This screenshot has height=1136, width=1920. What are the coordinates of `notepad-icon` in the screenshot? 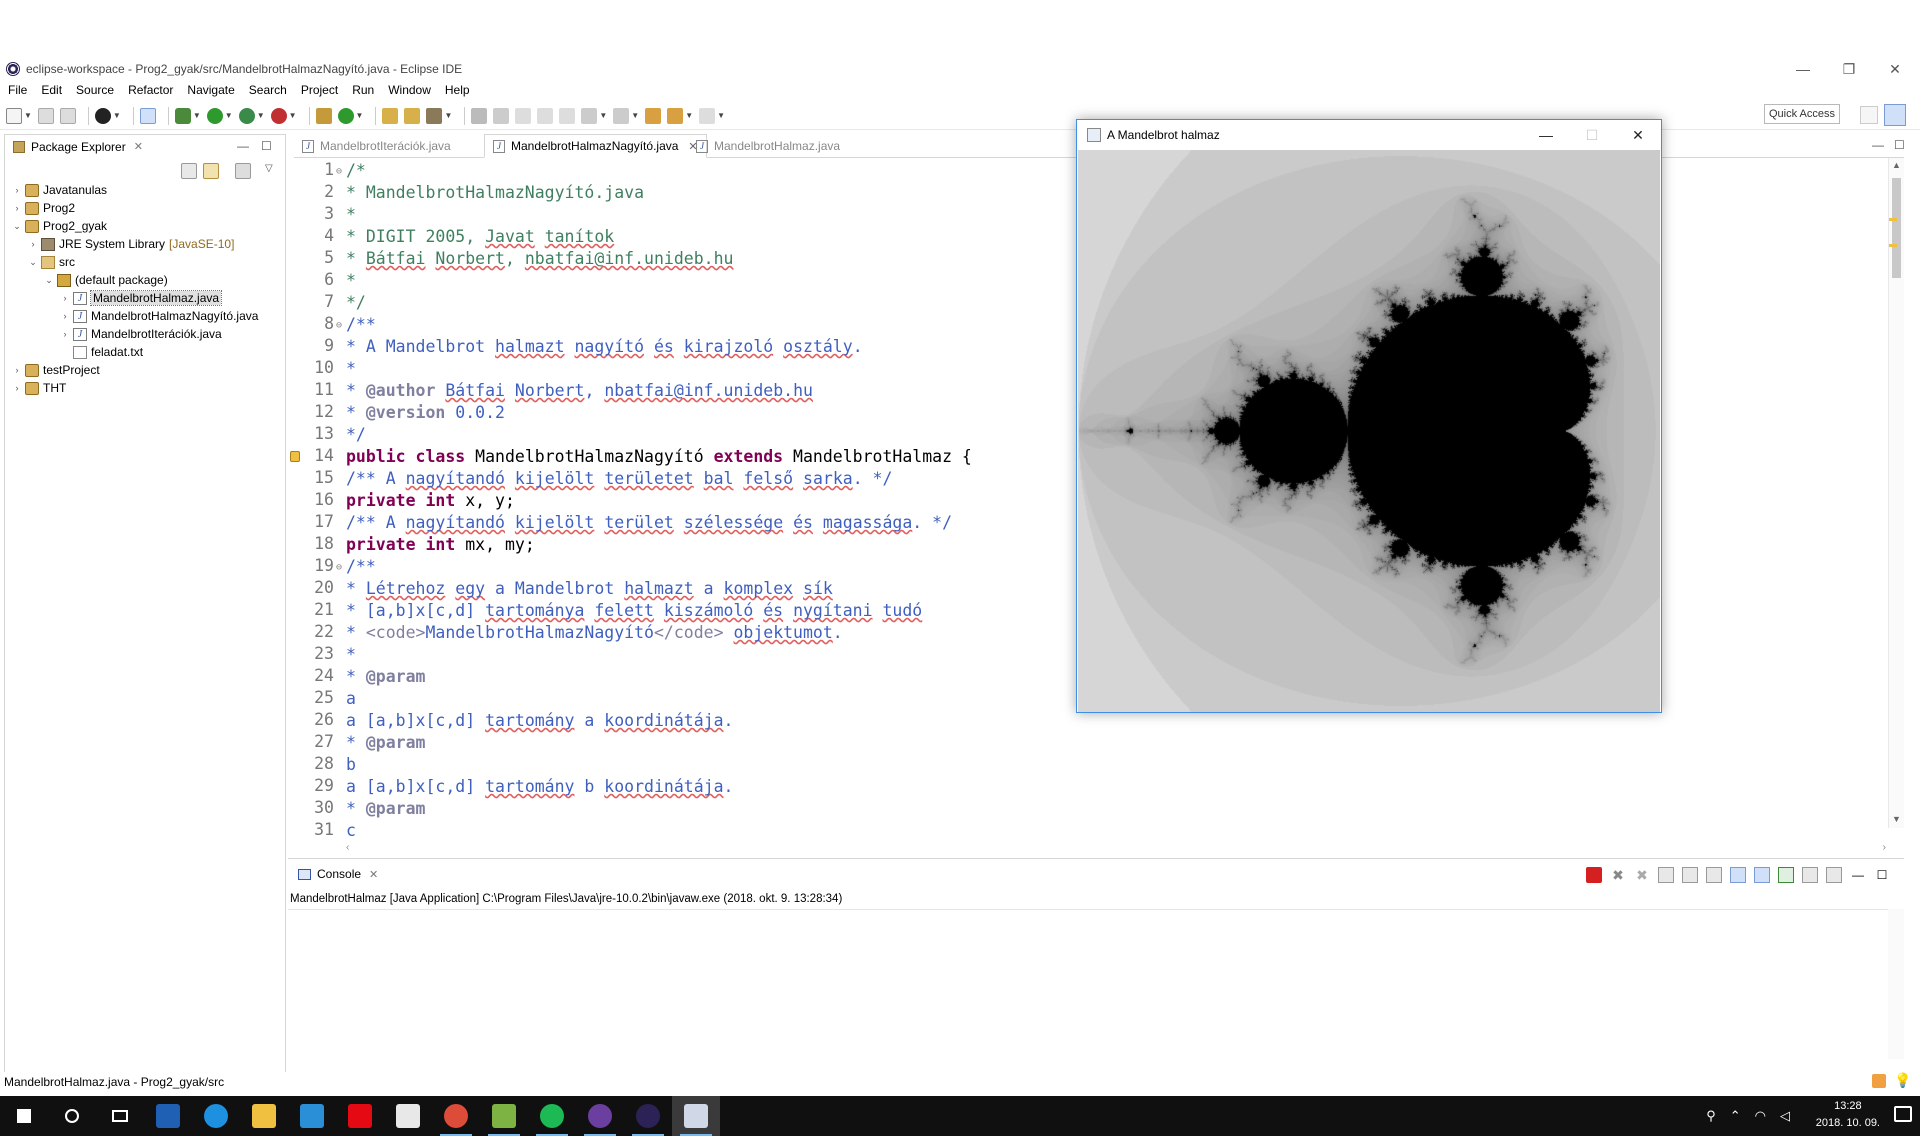 It's located at (504, 1116).